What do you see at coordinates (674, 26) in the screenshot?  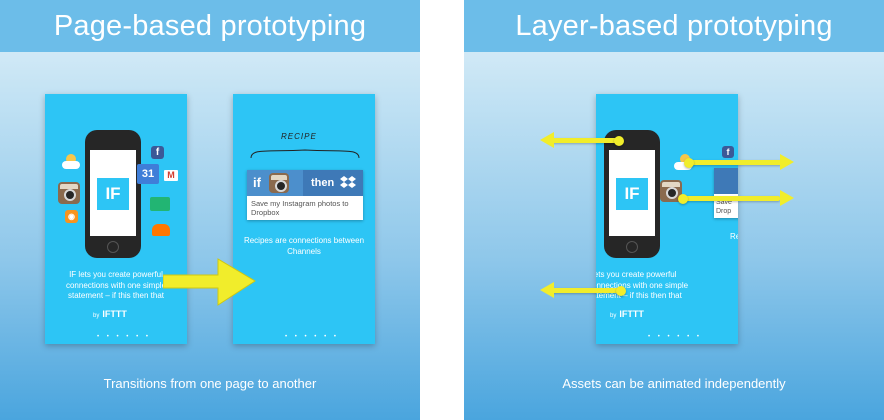 I see `panel-title: Layer-based prototyping` at bounding box center [674, 26].